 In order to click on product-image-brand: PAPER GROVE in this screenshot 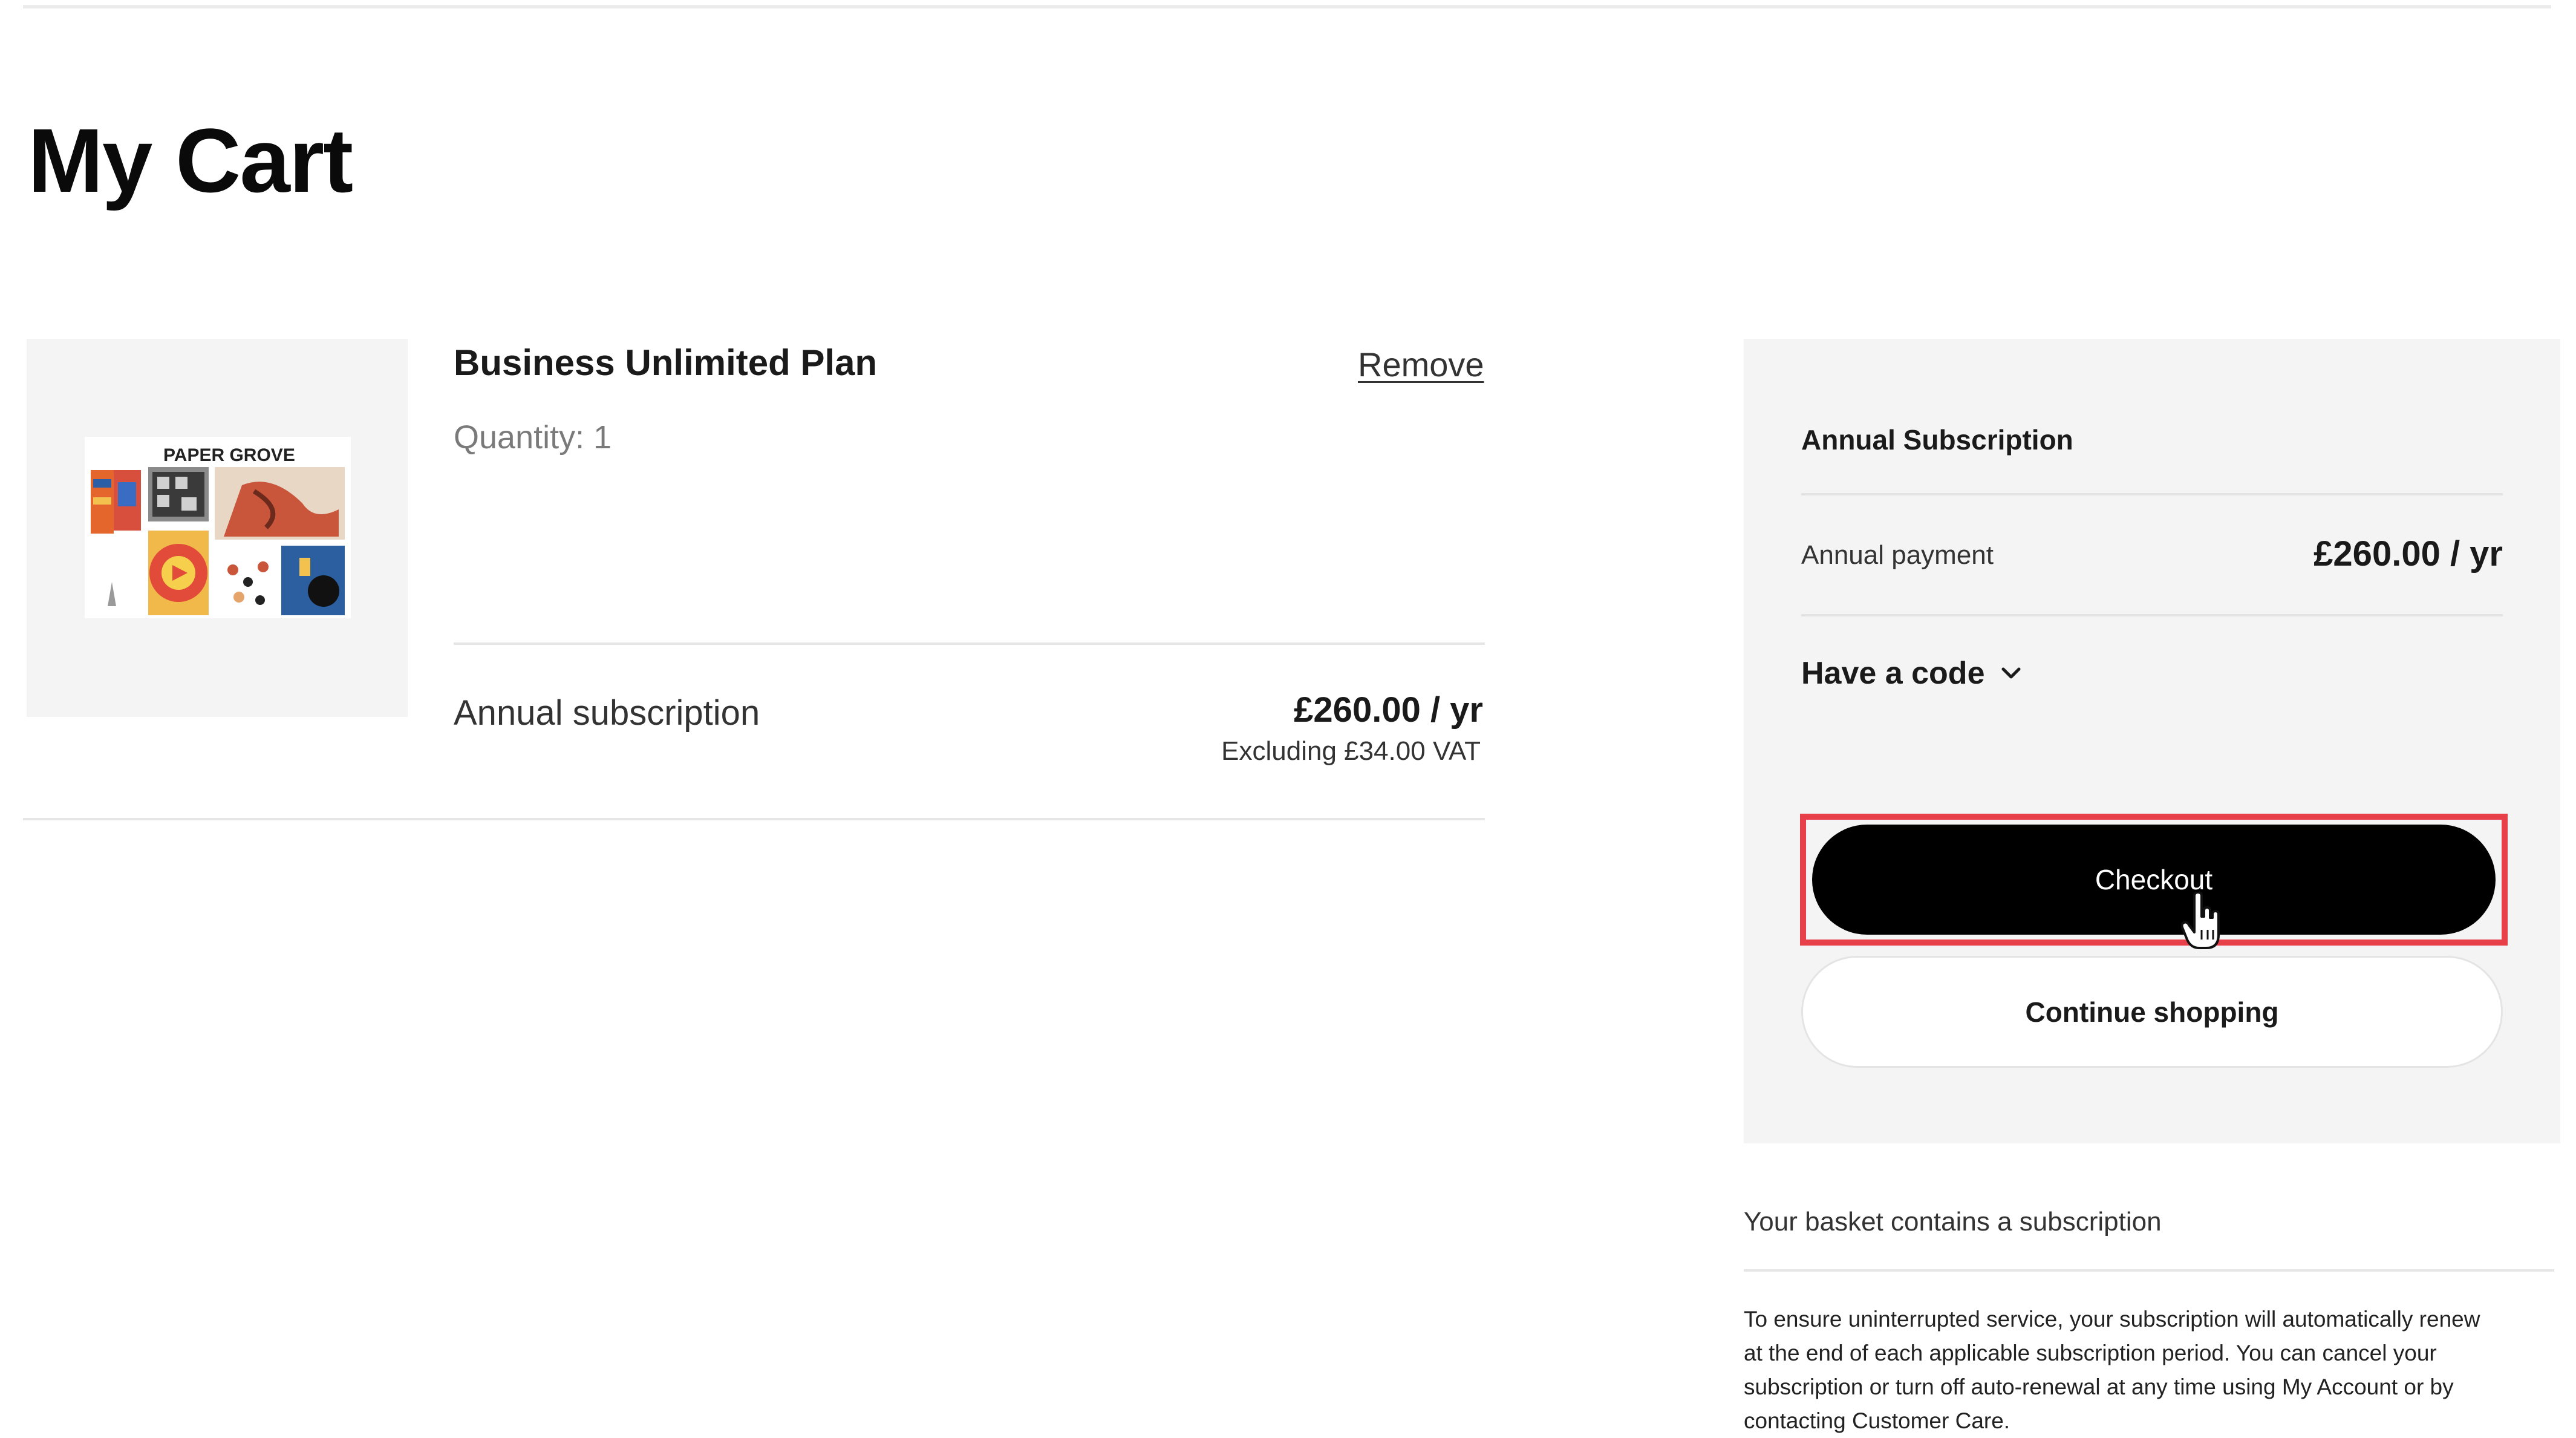, I will do `click(229, 455)`.